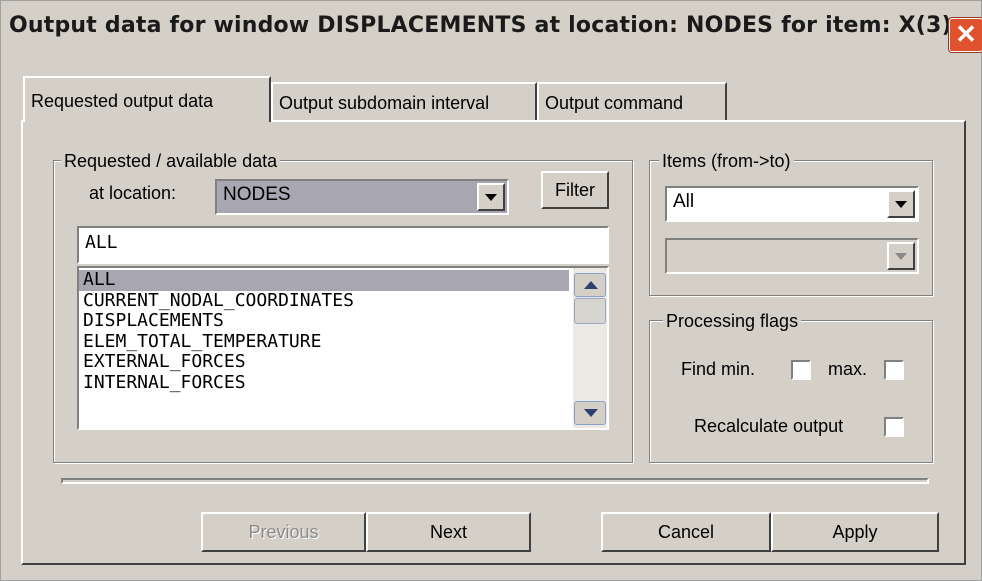  I want to click on find-min-label: Find min., so click(718, 369).